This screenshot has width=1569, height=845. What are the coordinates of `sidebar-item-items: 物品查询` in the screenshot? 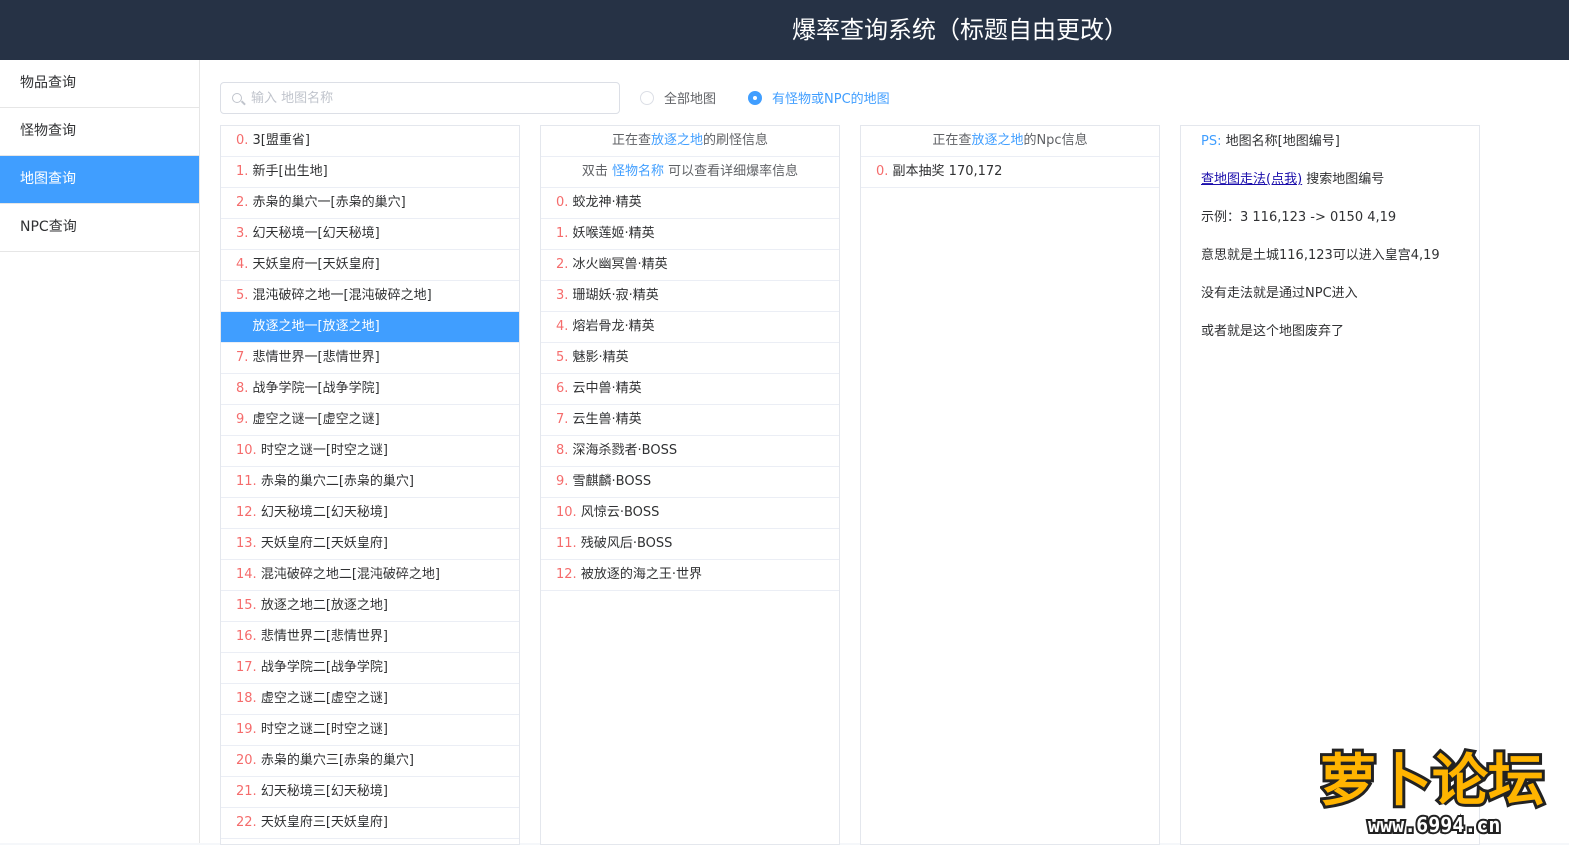 It's located at (99, 84).